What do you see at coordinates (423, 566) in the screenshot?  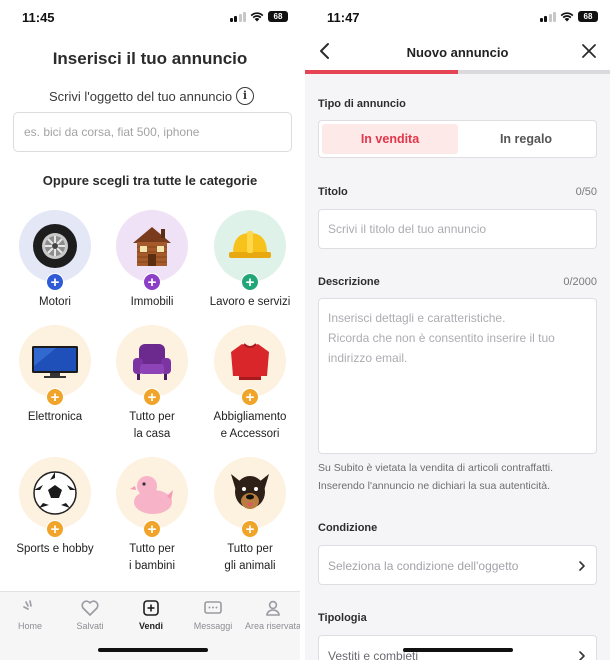 I see `condizione-value: Seleziona la condizione dell'oggetto` at bounding box center [423, 566].